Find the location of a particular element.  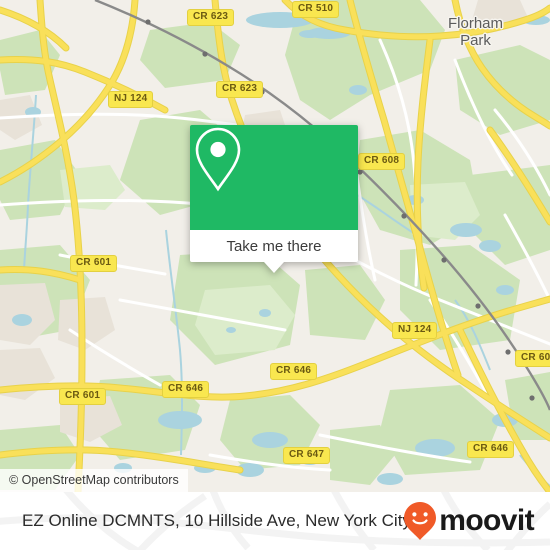

moovit-smiley-pin-icon is located at coordinates (420, 521).